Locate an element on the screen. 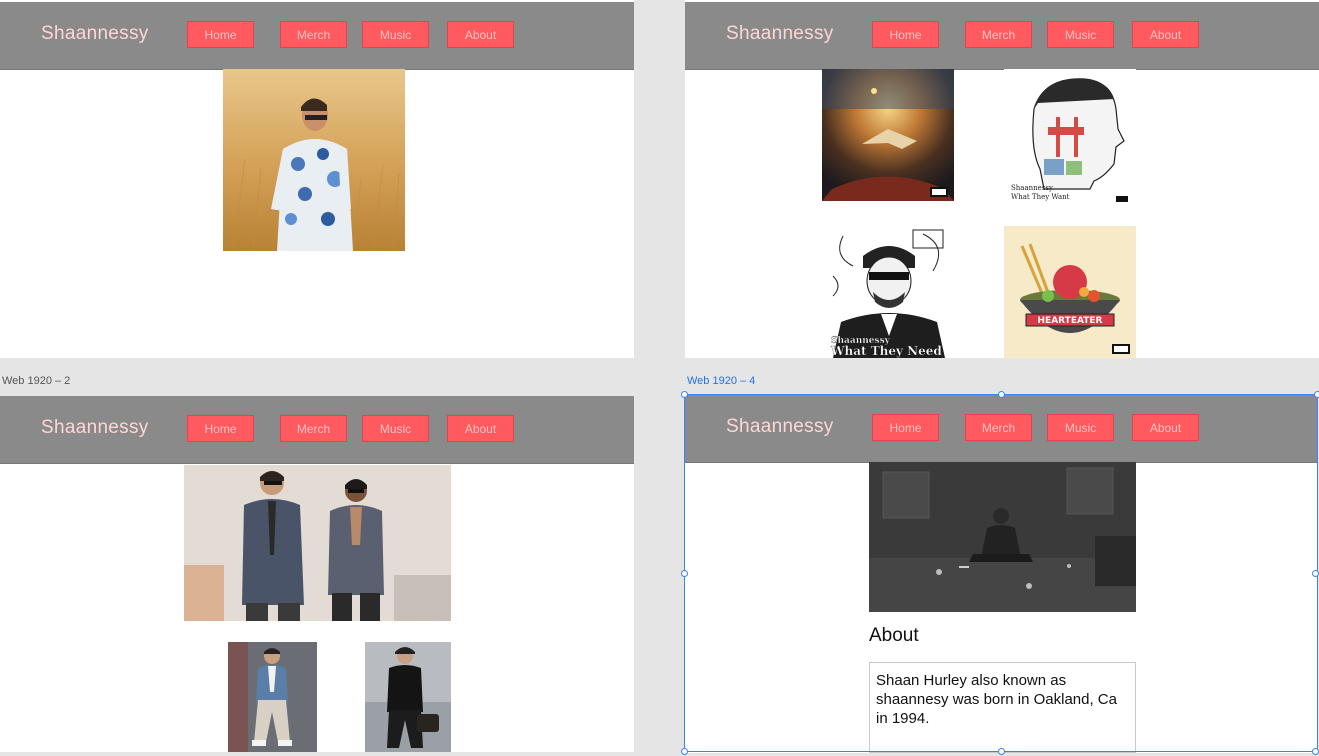  resize-handle-bottom-center is located at coordinates (1001, 751).